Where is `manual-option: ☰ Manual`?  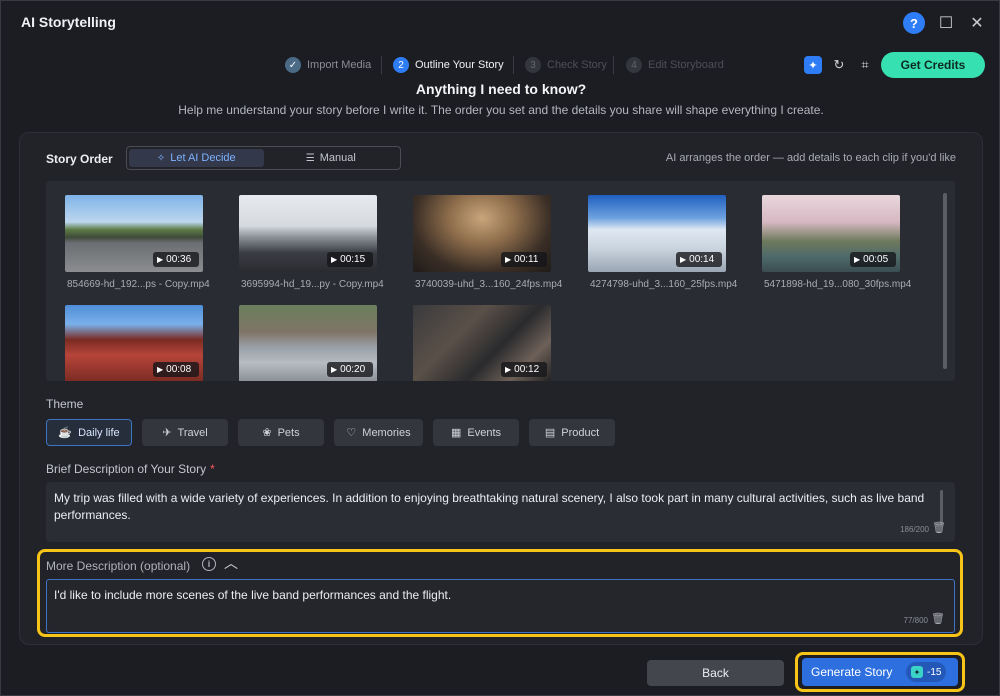 manual-option: ☰ Manual is located at coordinates (331, 158).